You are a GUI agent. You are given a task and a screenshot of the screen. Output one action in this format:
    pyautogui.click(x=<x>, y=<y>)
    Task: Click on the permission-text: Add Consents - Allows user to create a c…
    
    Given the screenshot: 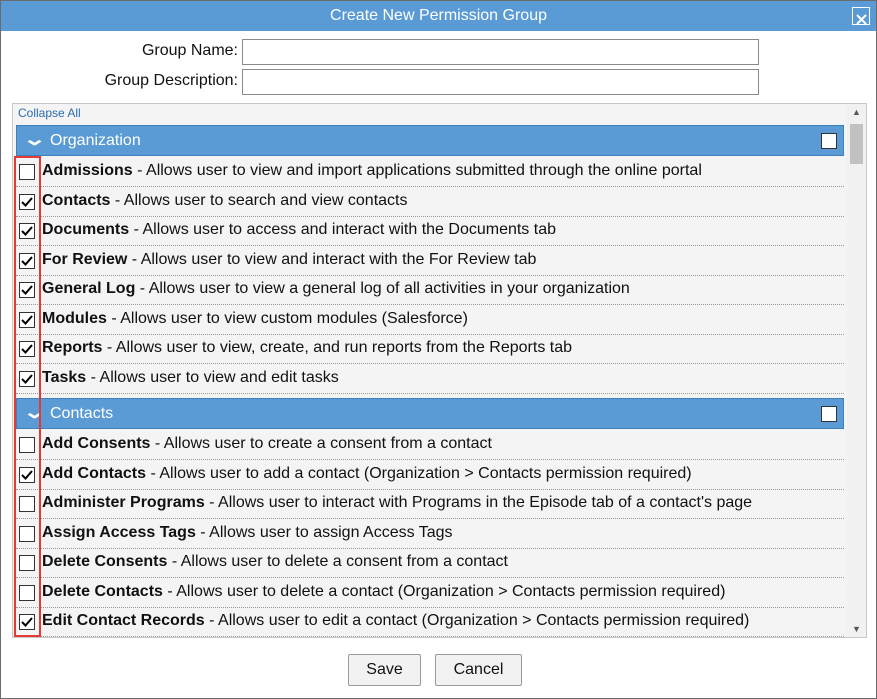 What is the action you would take?
    pyautogui.click(x=267, y=444)
    